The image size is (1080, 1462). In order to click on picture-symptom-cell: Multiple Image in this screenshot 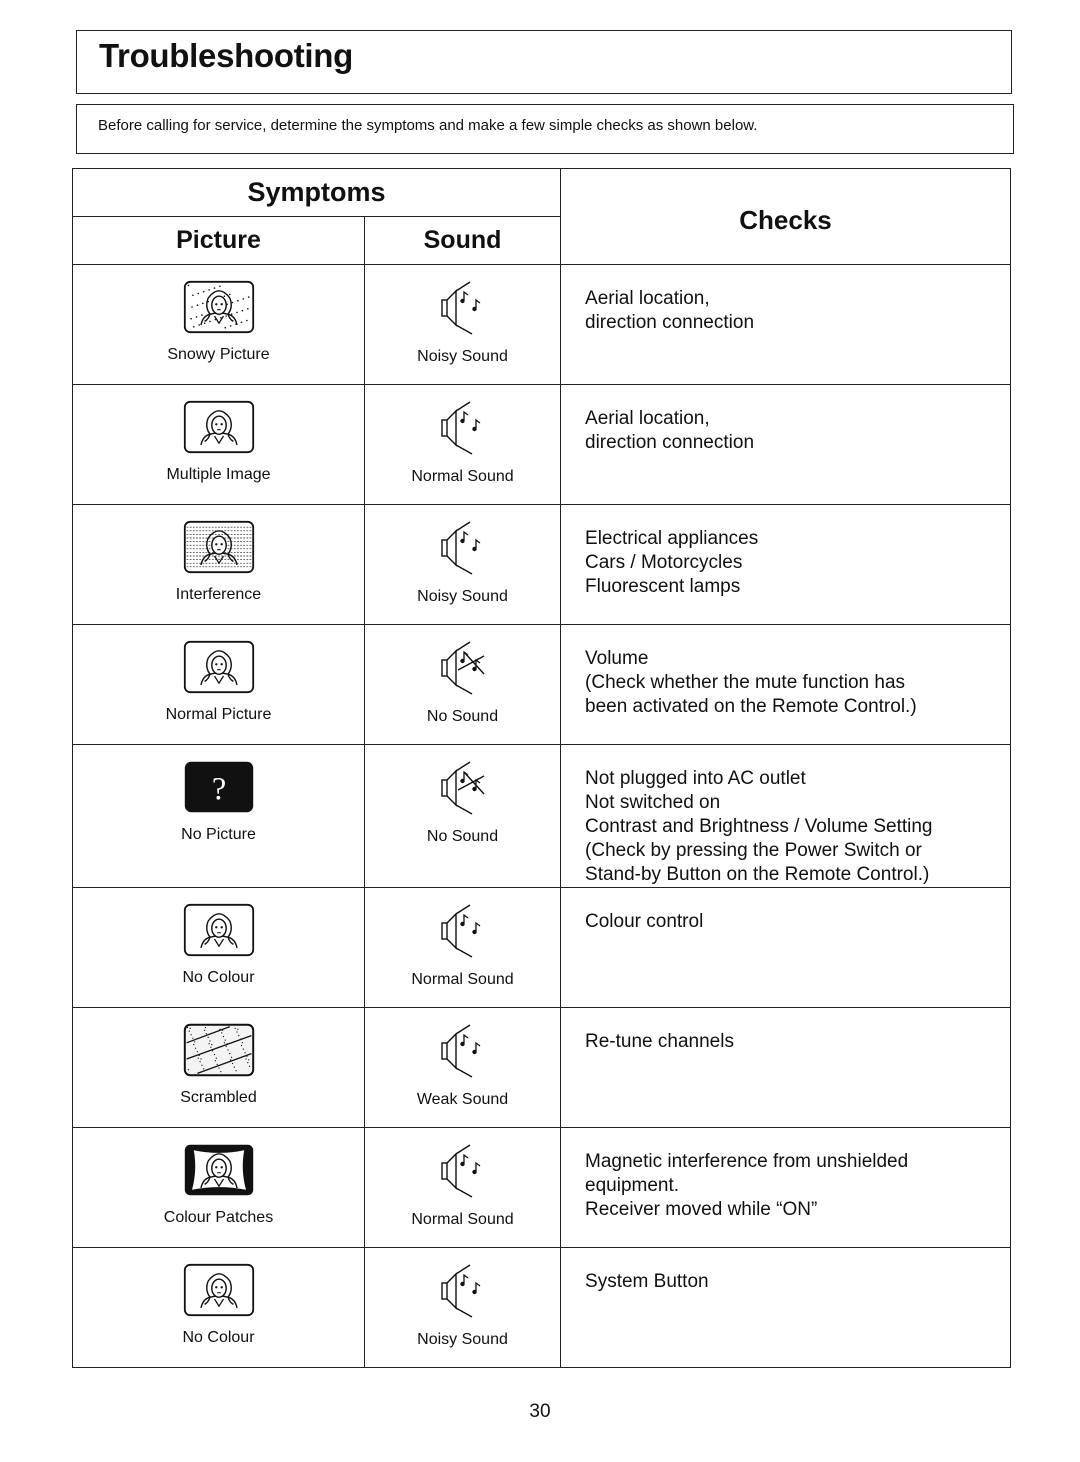, I will do `click(218, 444)`.